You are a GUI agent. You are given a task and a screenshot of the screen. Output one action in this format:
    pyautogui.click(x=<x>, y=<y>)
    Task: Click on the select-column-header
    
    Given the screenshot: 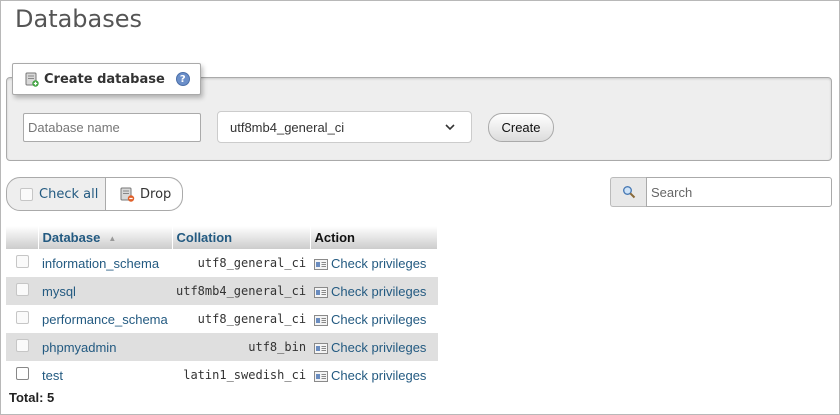 What is the action you would take?
    pyautogui.click(x=22, y=237)
    